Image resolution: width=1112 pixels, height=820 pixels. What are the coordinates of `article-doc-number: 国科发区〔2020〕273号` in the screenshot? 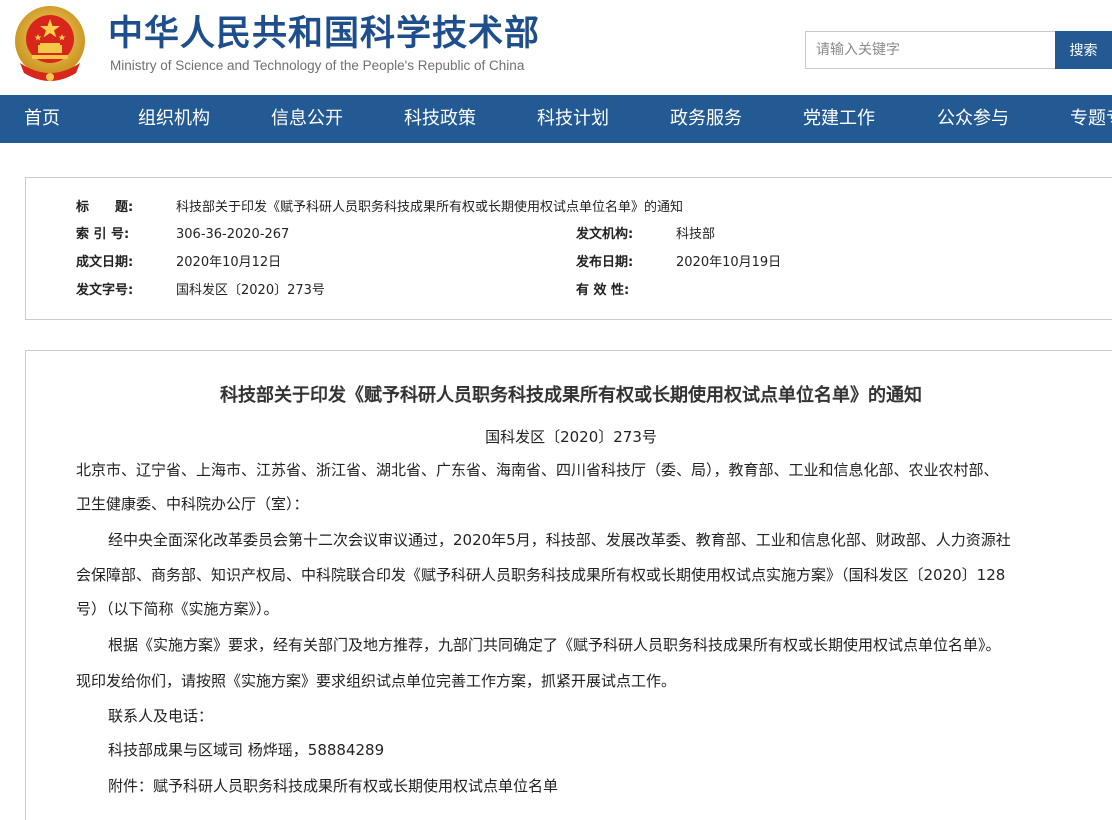 It's located at (571, 437).